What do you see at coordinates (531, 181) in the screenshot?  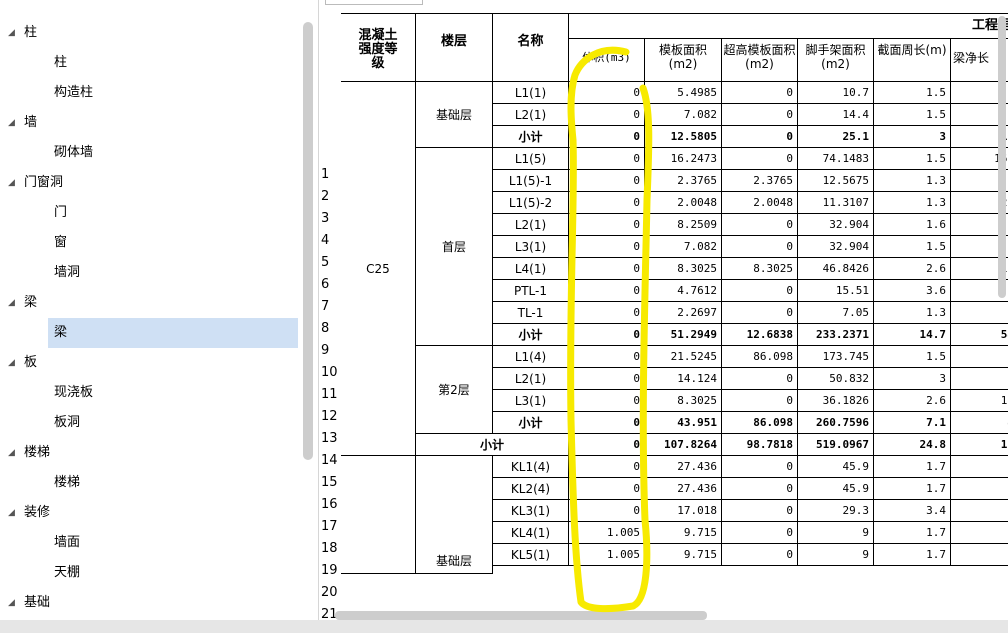 I see `name-cell: L1(5)-1` at bounding box center [531, 181].